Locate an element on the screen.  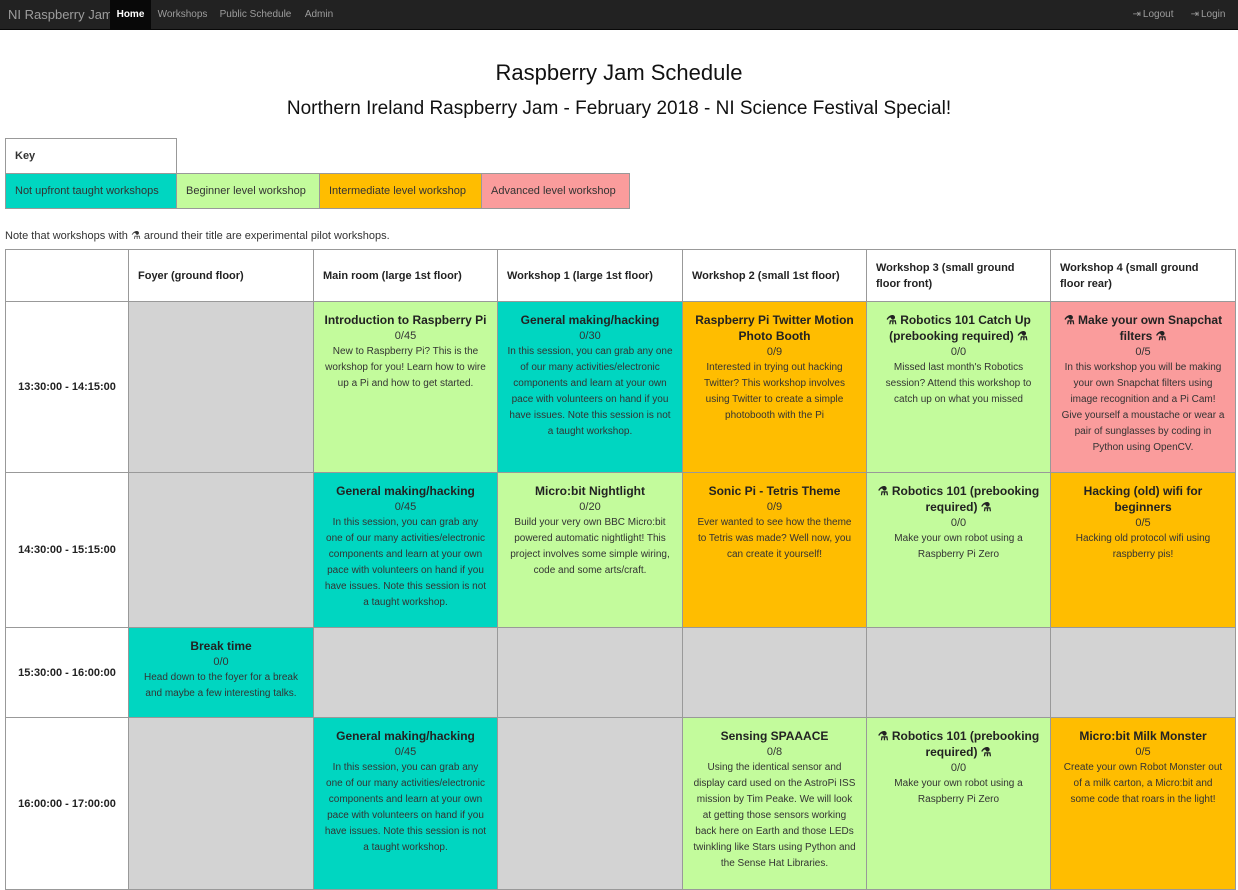
nav-login: ⇥ Login is located at coordinates (1208, 14).